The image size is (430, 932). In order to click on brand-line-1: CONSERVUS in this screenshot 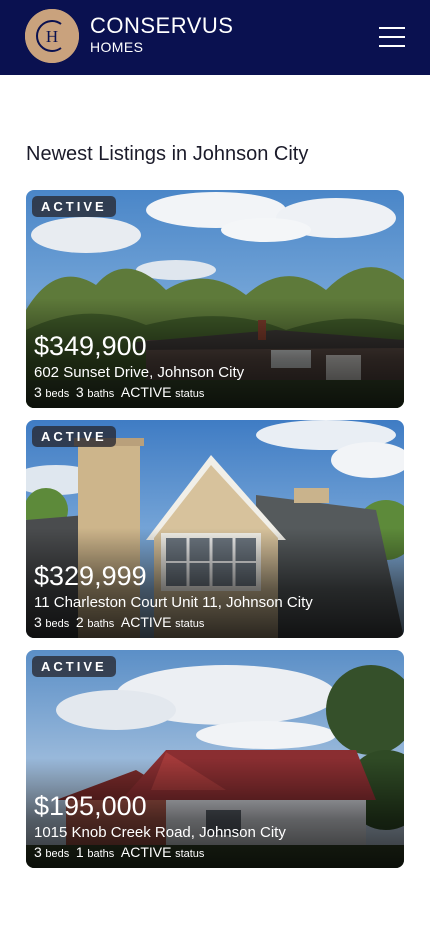, I will do `click(162, 25)`.